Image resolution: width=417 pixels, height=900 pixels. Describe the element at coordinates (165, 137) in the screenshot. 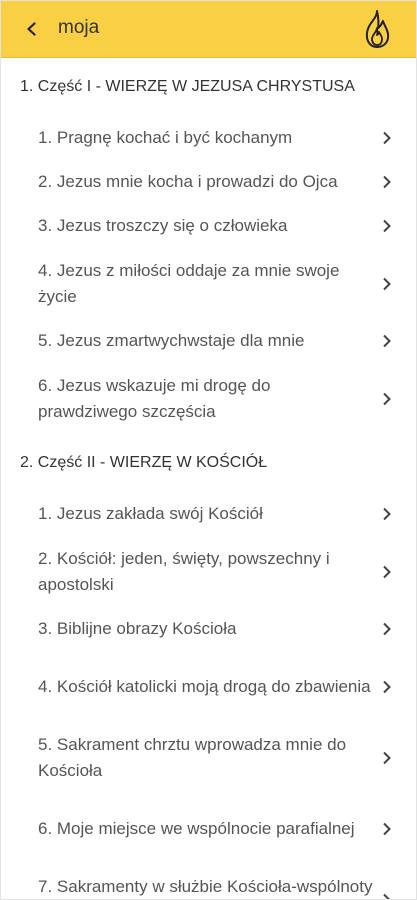

I see `list-item-label: 1. Pragnę kochać i być kochanym` at that location.